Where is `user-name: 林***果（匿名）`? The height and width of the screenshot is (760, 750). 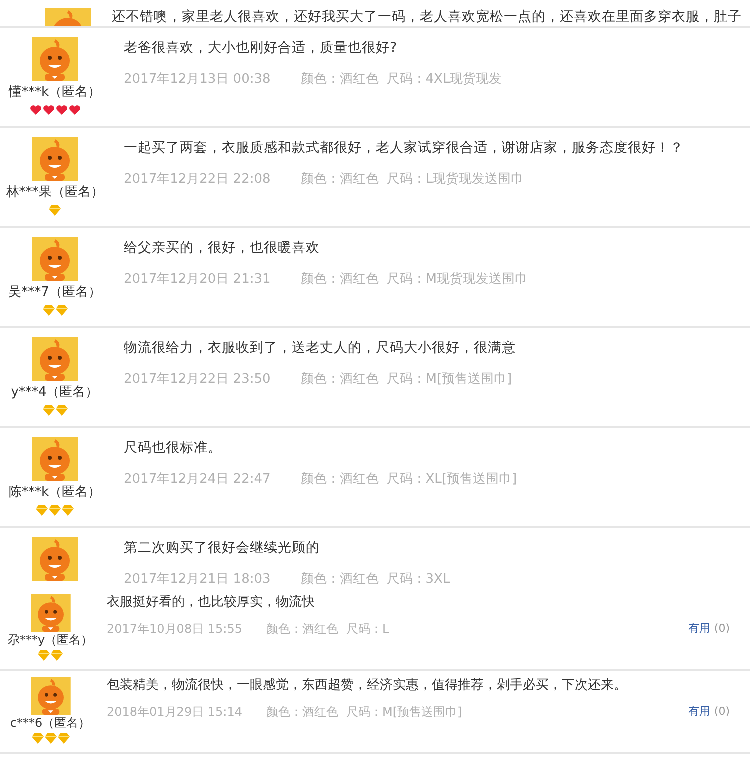 user-name: 林***果（匿名） is located at coordinates (55, 193).